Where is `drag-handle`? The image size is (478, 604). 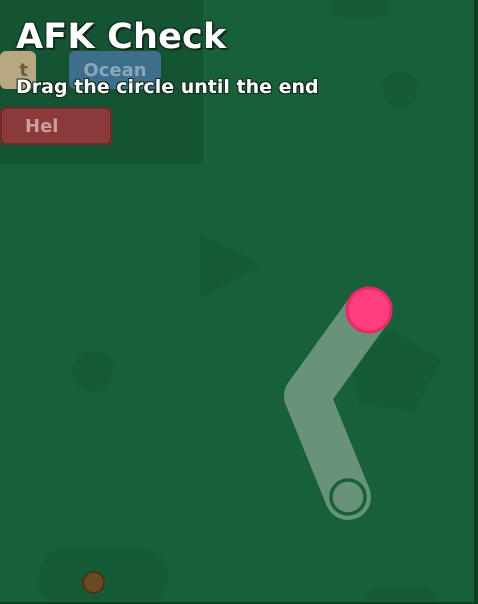
drag-handle is located at coordinates (369, 310).